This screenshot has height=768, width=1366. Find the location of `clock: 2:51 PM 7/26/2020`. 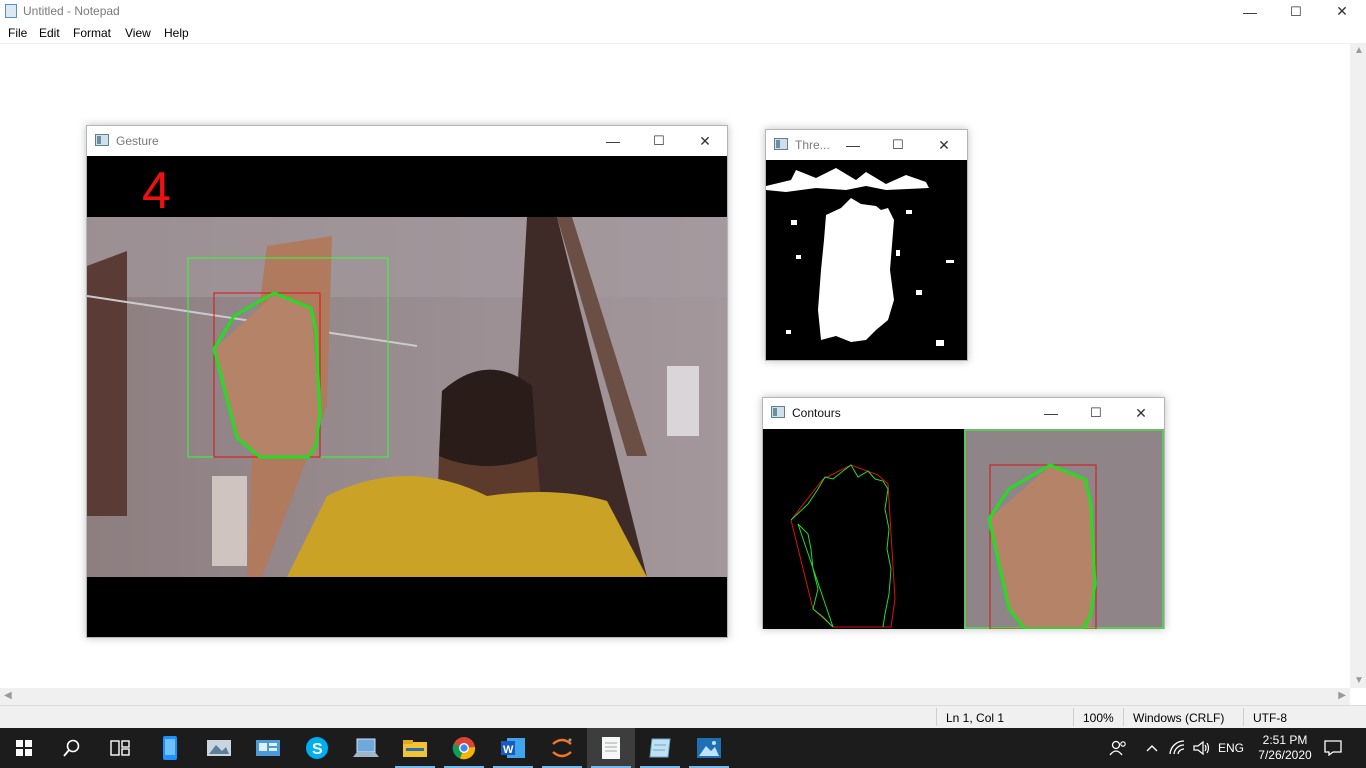

clock: 2:51 PM 7/26/2020 is located at coordinates (1285, 748).